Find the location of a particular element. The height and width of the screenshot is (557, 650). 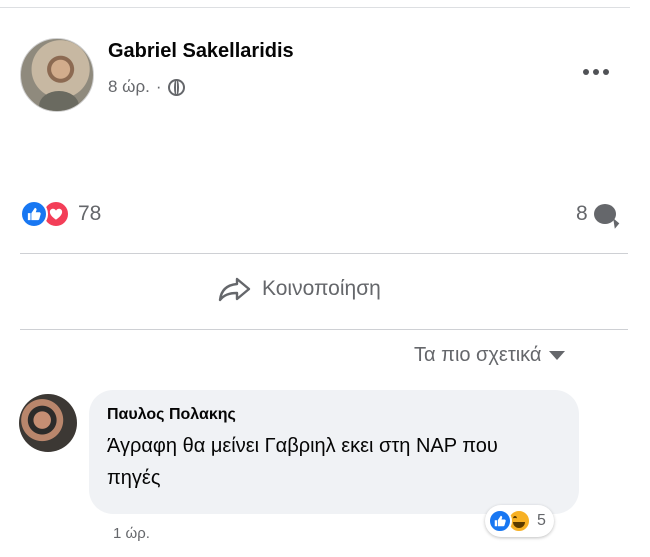

post-meta: 8 ώρ. · is located at coordinates (146, 87).